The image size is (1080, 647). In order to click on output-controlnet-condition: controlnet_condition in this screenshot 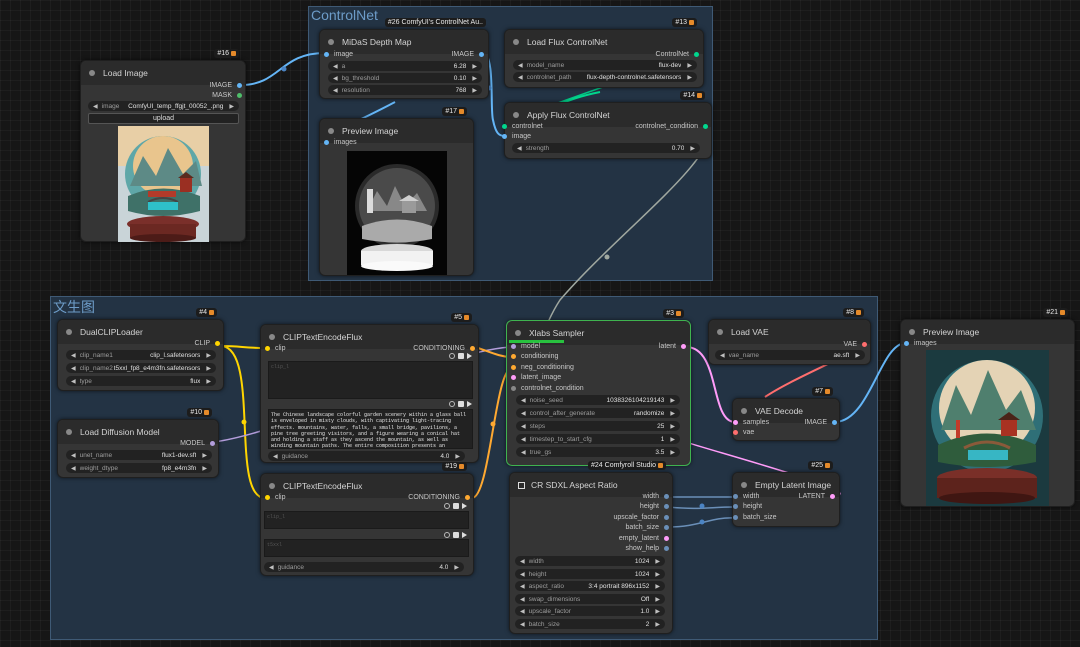, I will do `click(671, 126)`.